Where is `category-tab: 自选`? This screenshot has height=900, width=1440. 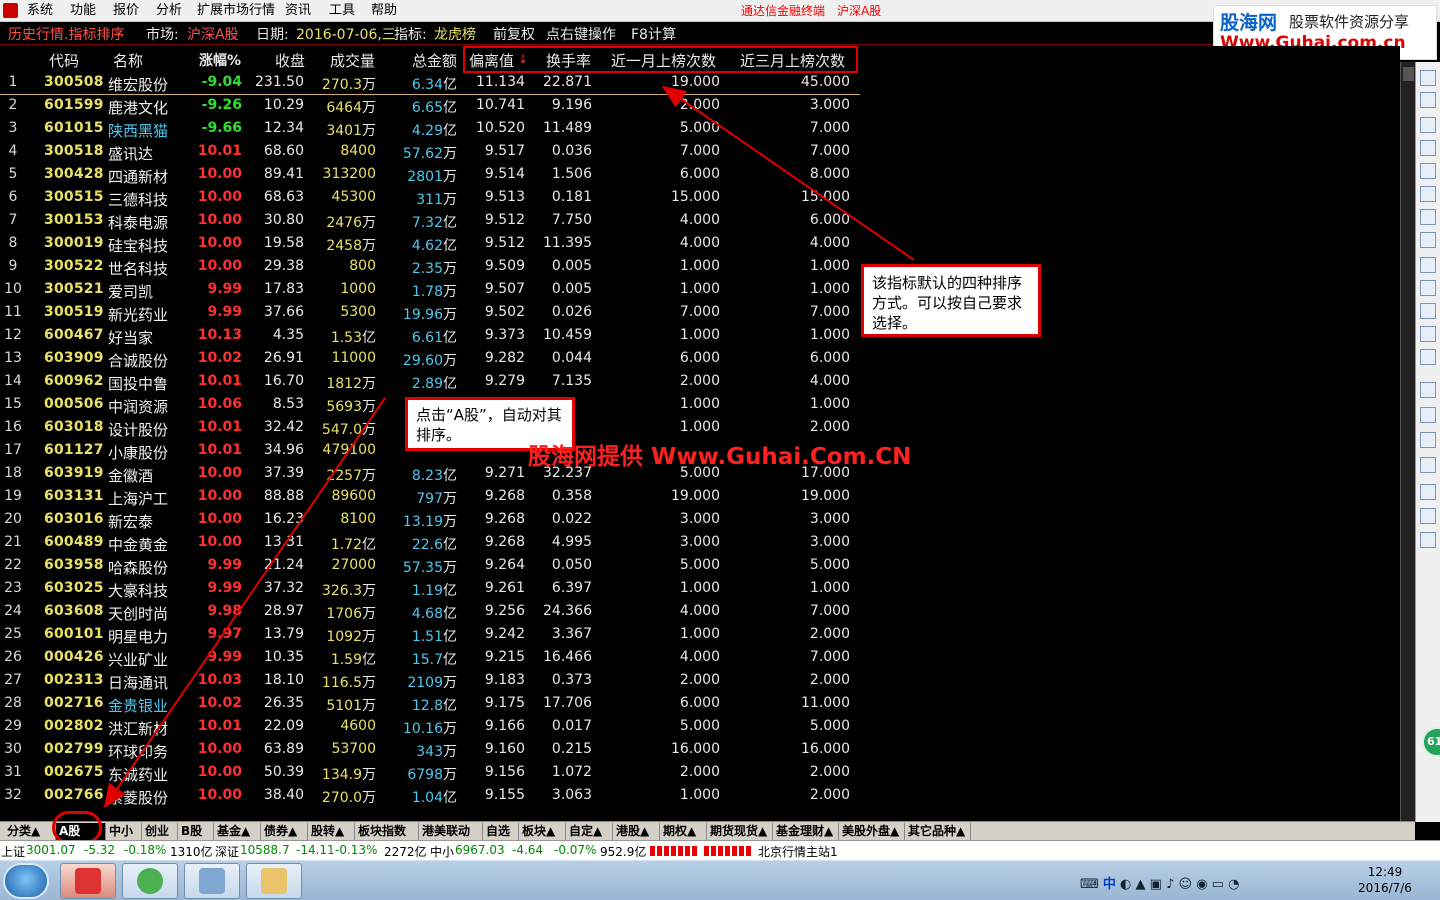
category-tab: 自选 is located at coordinates (501, 831).